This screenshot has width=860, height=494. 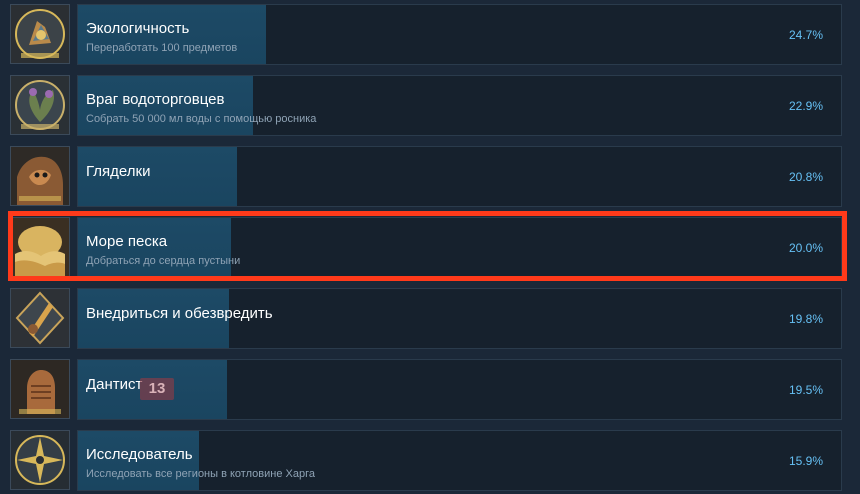 I want to click on watermark-badge: 13, so click(x=157, y=389).